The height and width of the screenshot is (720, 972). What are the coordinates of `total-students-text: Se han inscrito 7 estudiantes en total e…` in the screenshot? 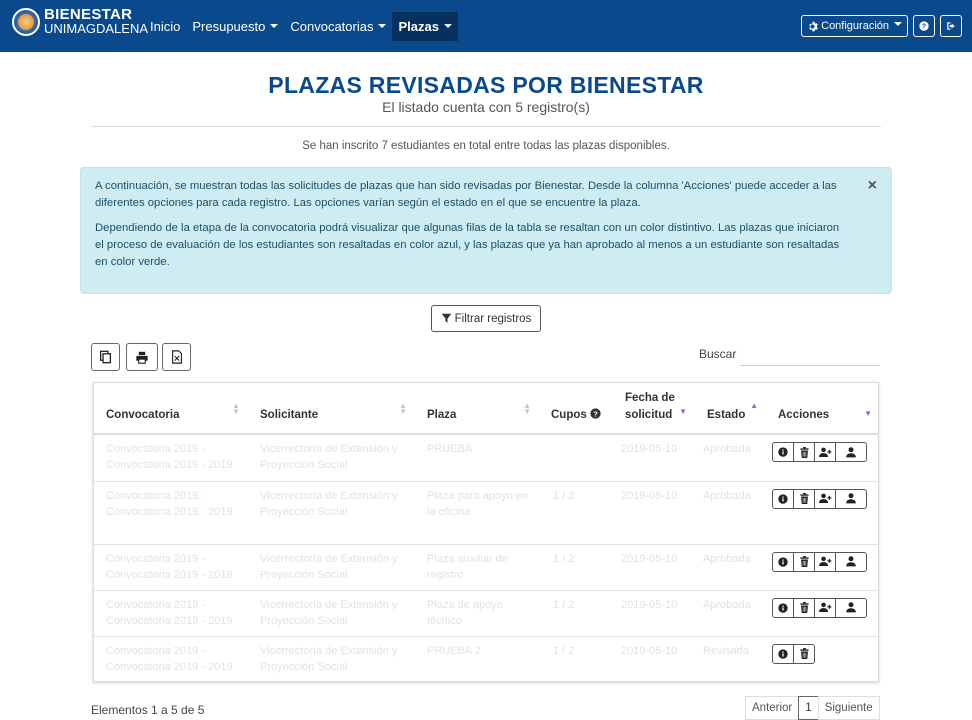 It's located at (486, 146).